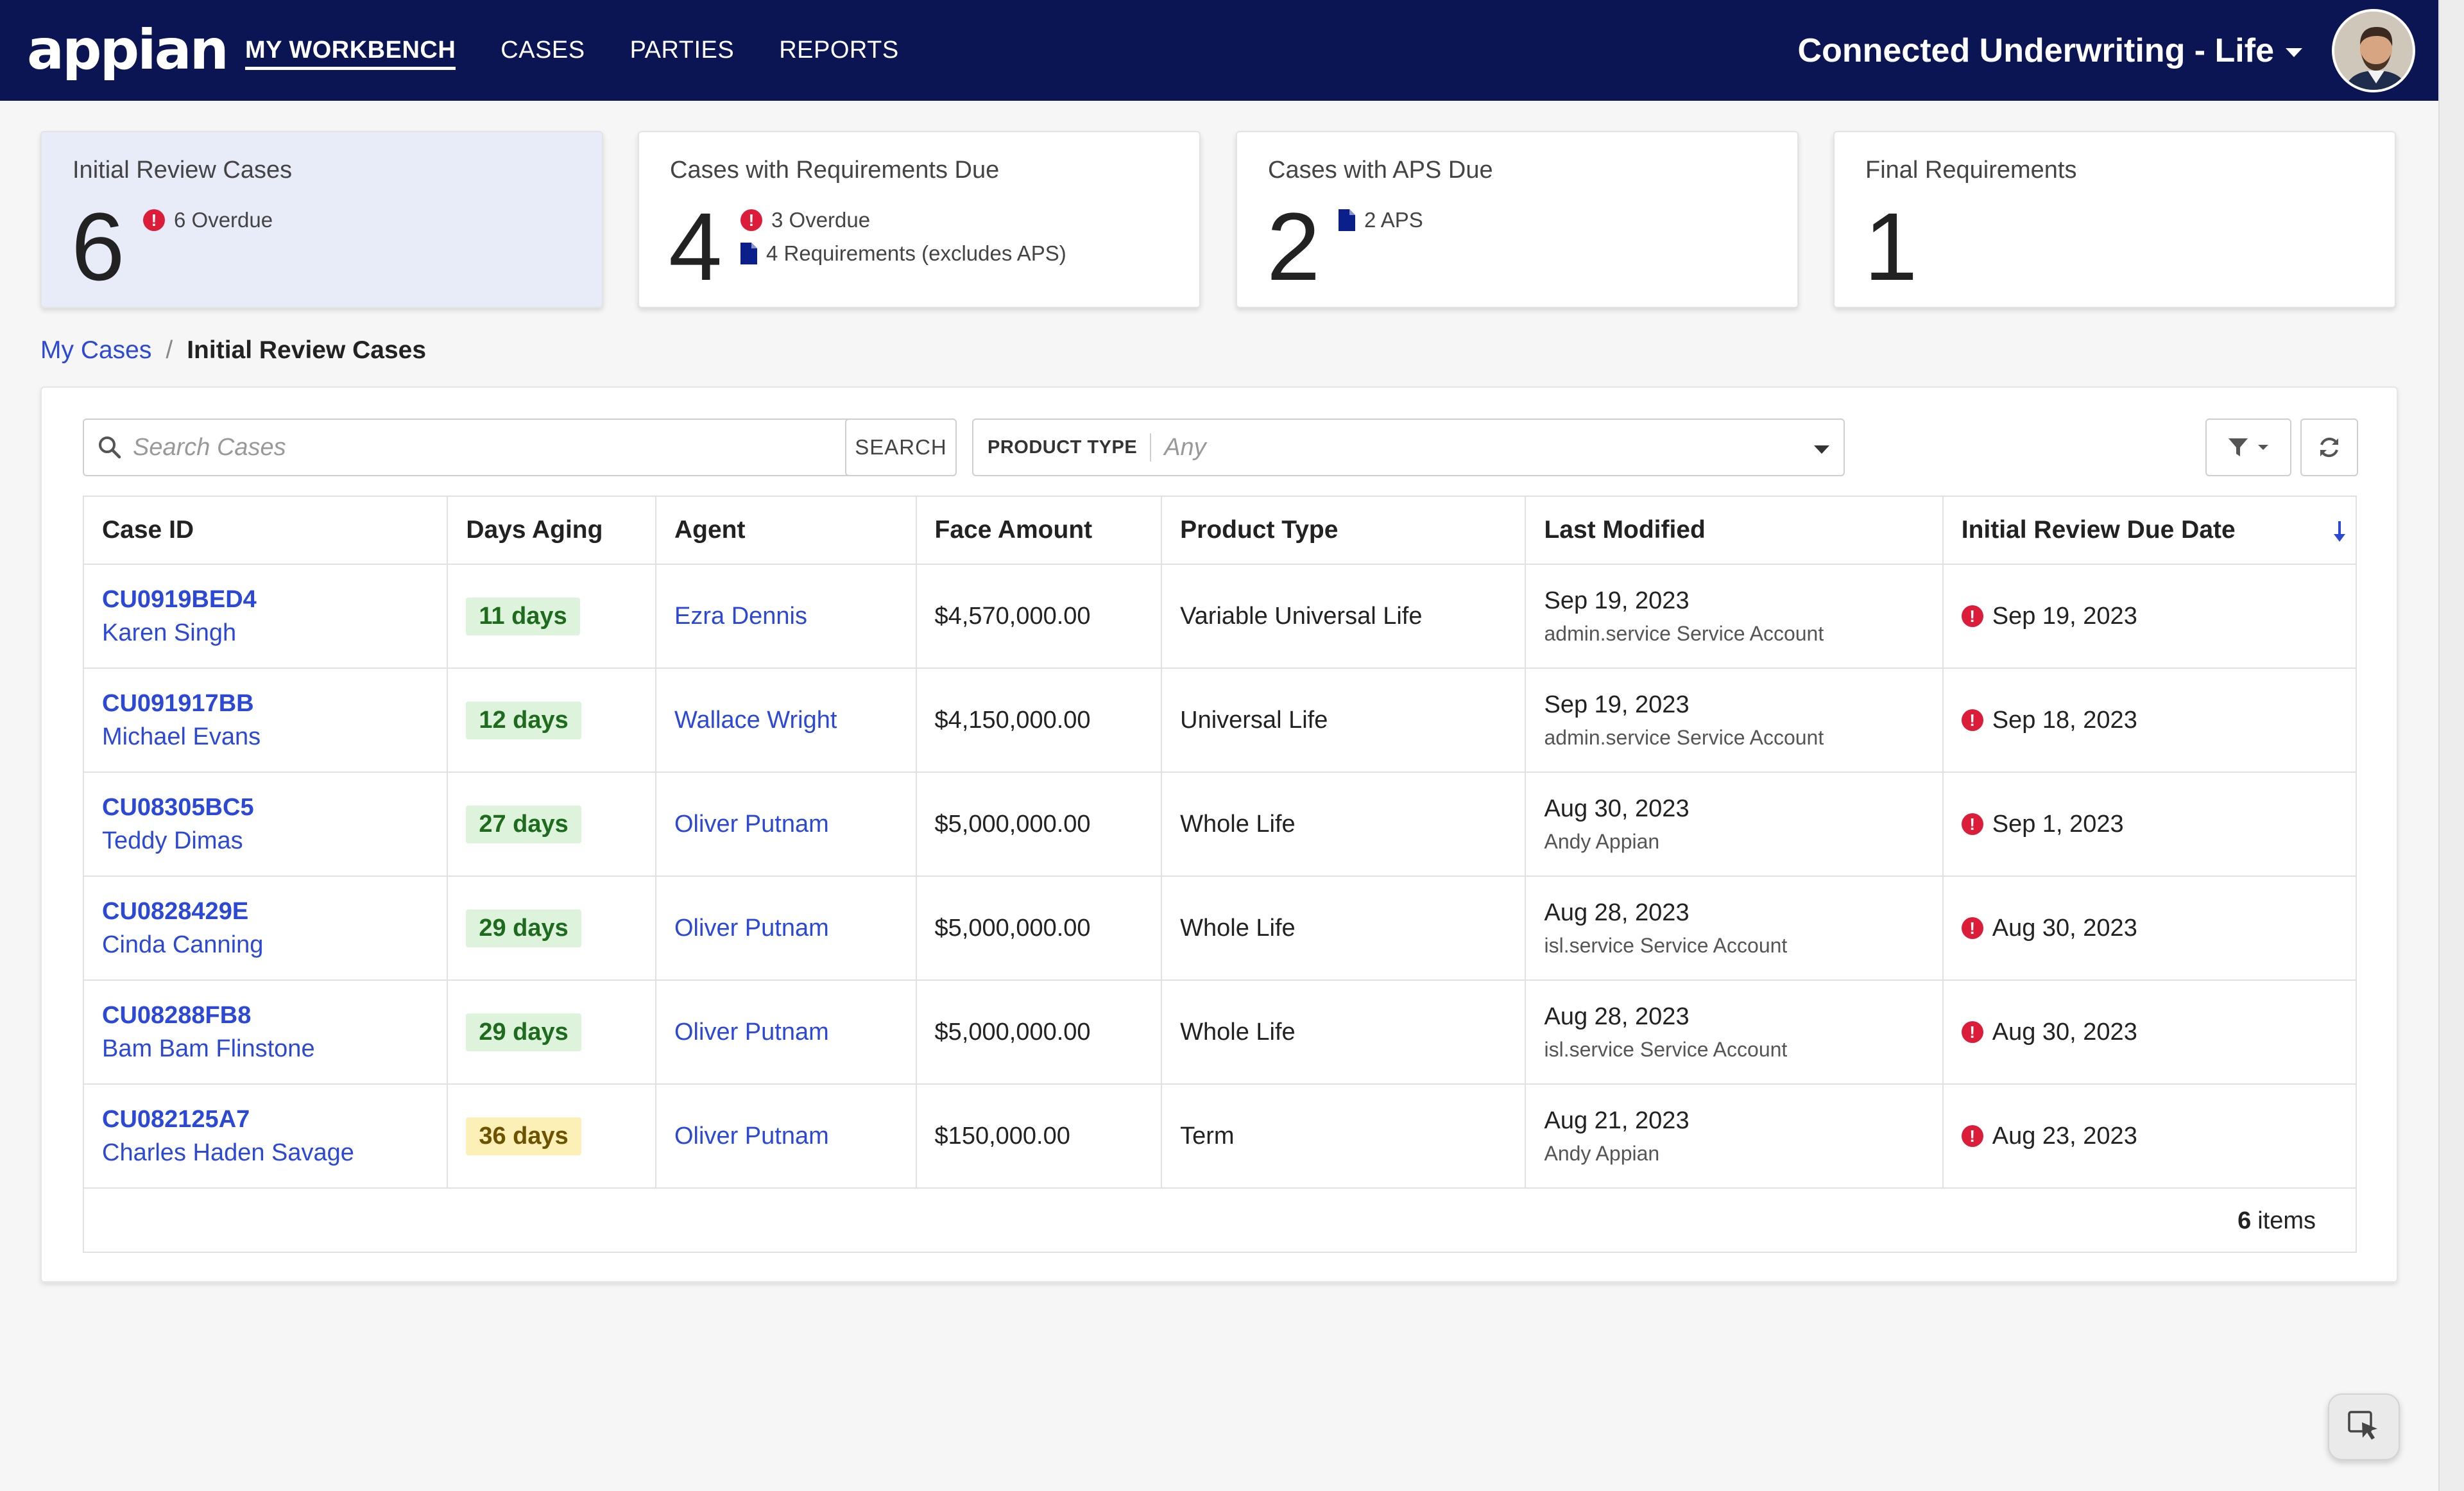 Image resolution: width=2464 pixels, height=1491 pixels. Describe the element at coordinates (275, 841) in the screenshot. I see `insured-name-link: Teddy Dimas` at that location.